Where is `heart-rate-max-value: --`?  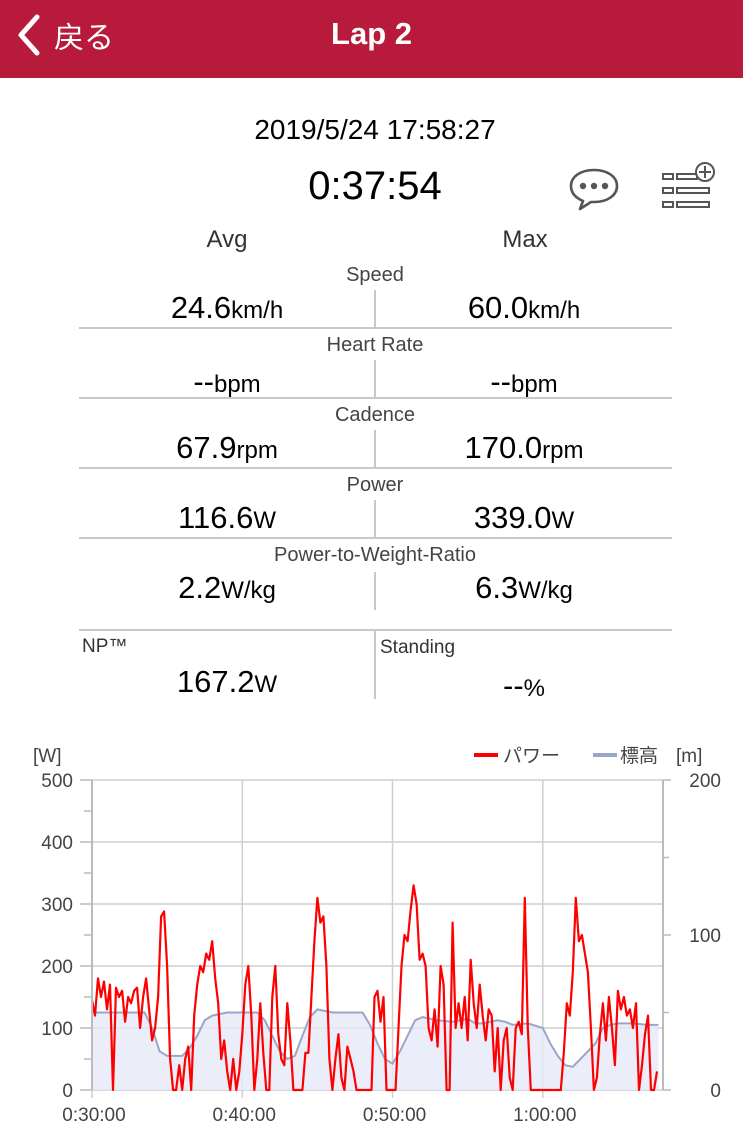
heart-rate-max-value: -- is located at coordinates (500, 381).